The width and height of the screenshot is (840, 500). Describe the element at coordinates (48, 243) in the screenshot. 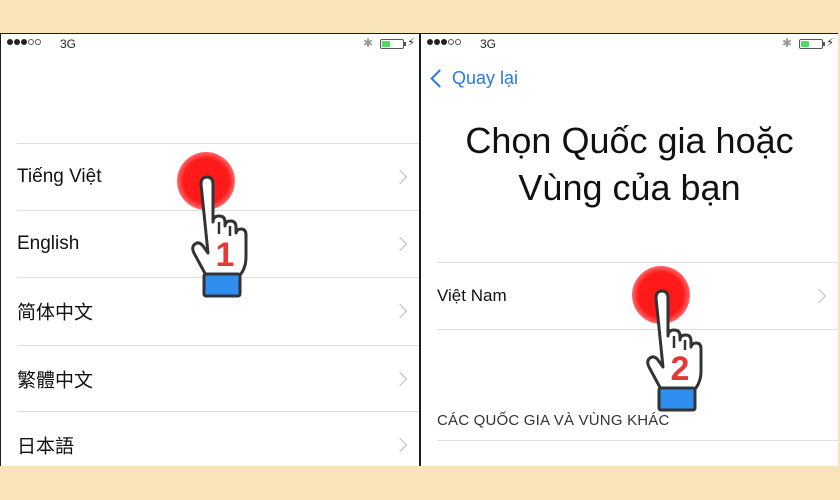

I see `language-label: English` at that location.